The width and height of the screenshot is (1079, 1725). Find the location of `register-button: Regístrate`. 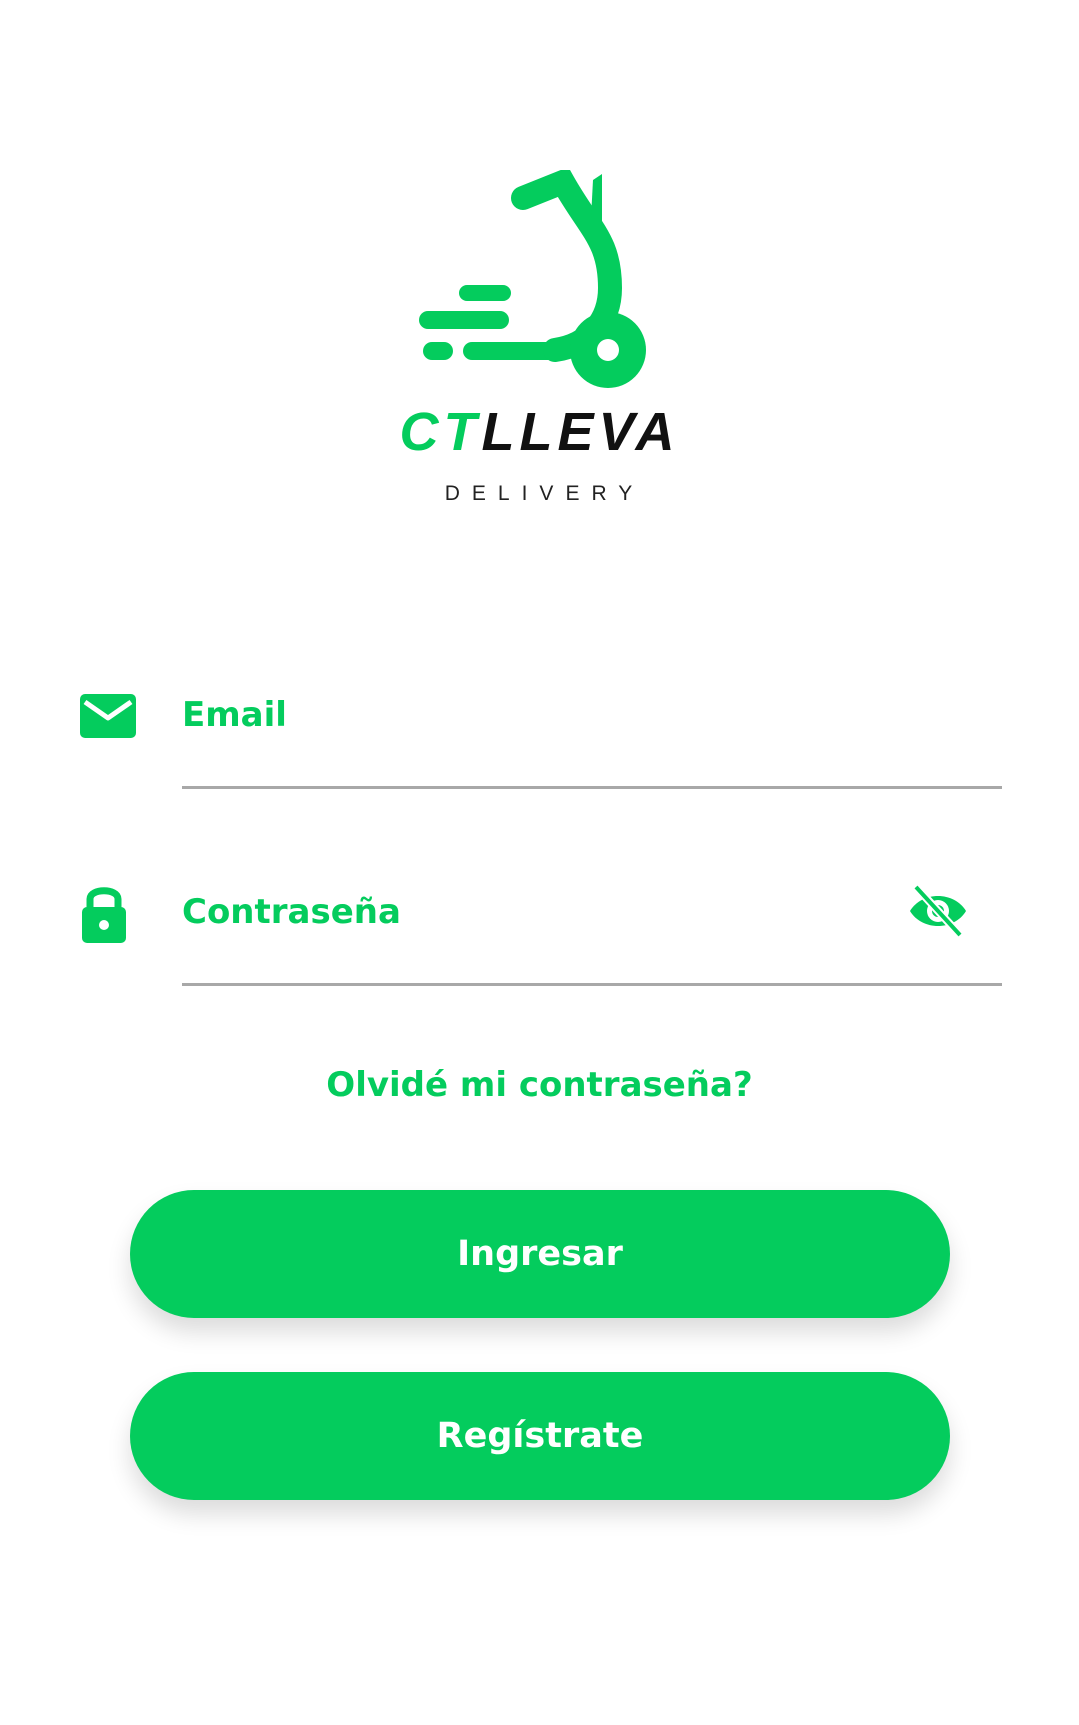

register-button: Regístrate is located at coordinates (540, 1436).